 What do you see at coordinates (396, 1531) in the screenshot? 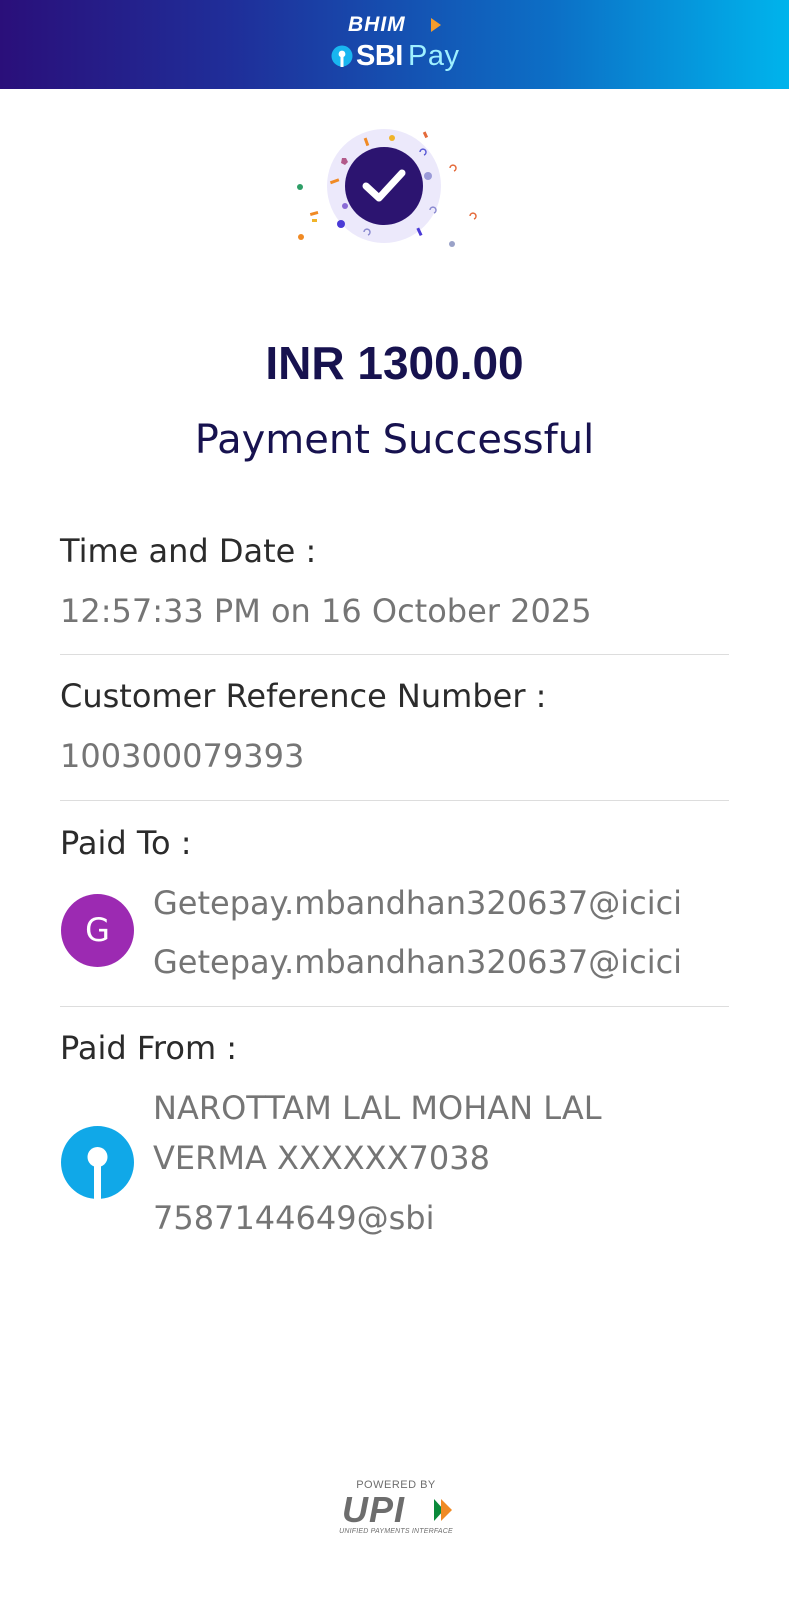
I see `upi-full-name: UNIFIED PAYMENTS INTERFACE` at bounding box center [396, 1531].